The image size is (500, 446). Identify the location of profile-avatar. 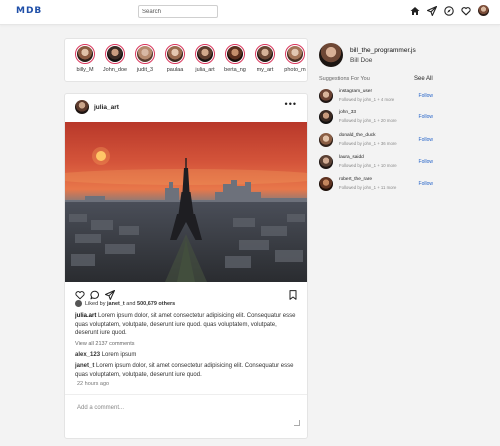
(483, 10).